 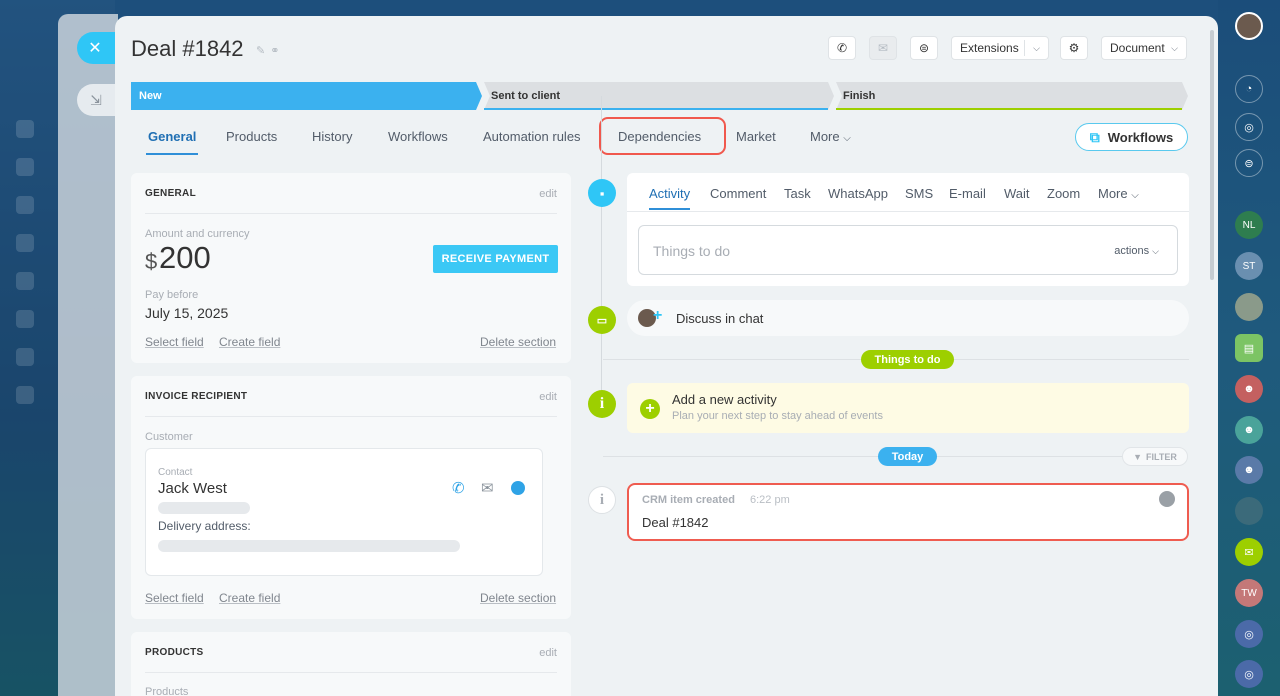 I want to click on discuss-label: Discuss in chat, so click(x=720, y=318).